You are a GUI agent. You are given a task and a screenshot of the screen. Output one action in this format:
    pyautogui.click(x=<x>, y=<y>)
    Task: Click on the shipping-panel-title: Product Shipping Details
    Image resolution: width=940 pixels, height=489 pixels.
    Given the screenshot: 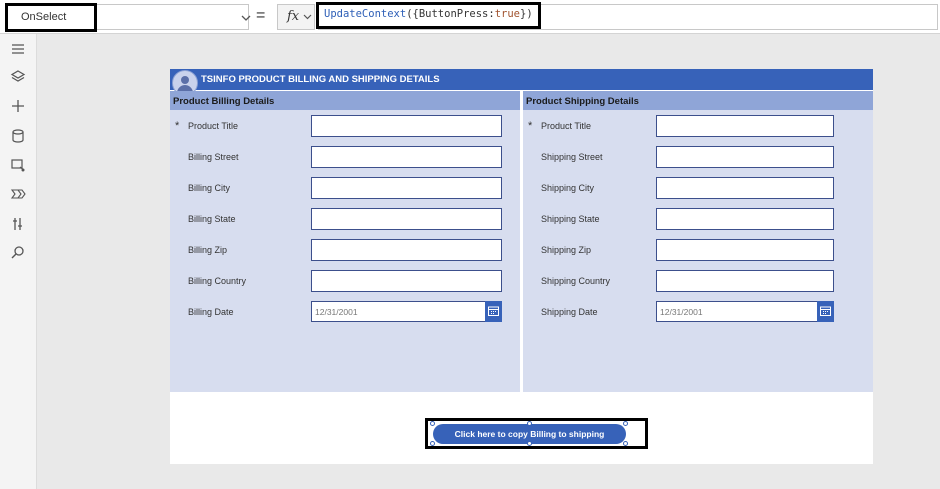 What is the action you would take?
    pyautogui.click(x=582, y=101)
    